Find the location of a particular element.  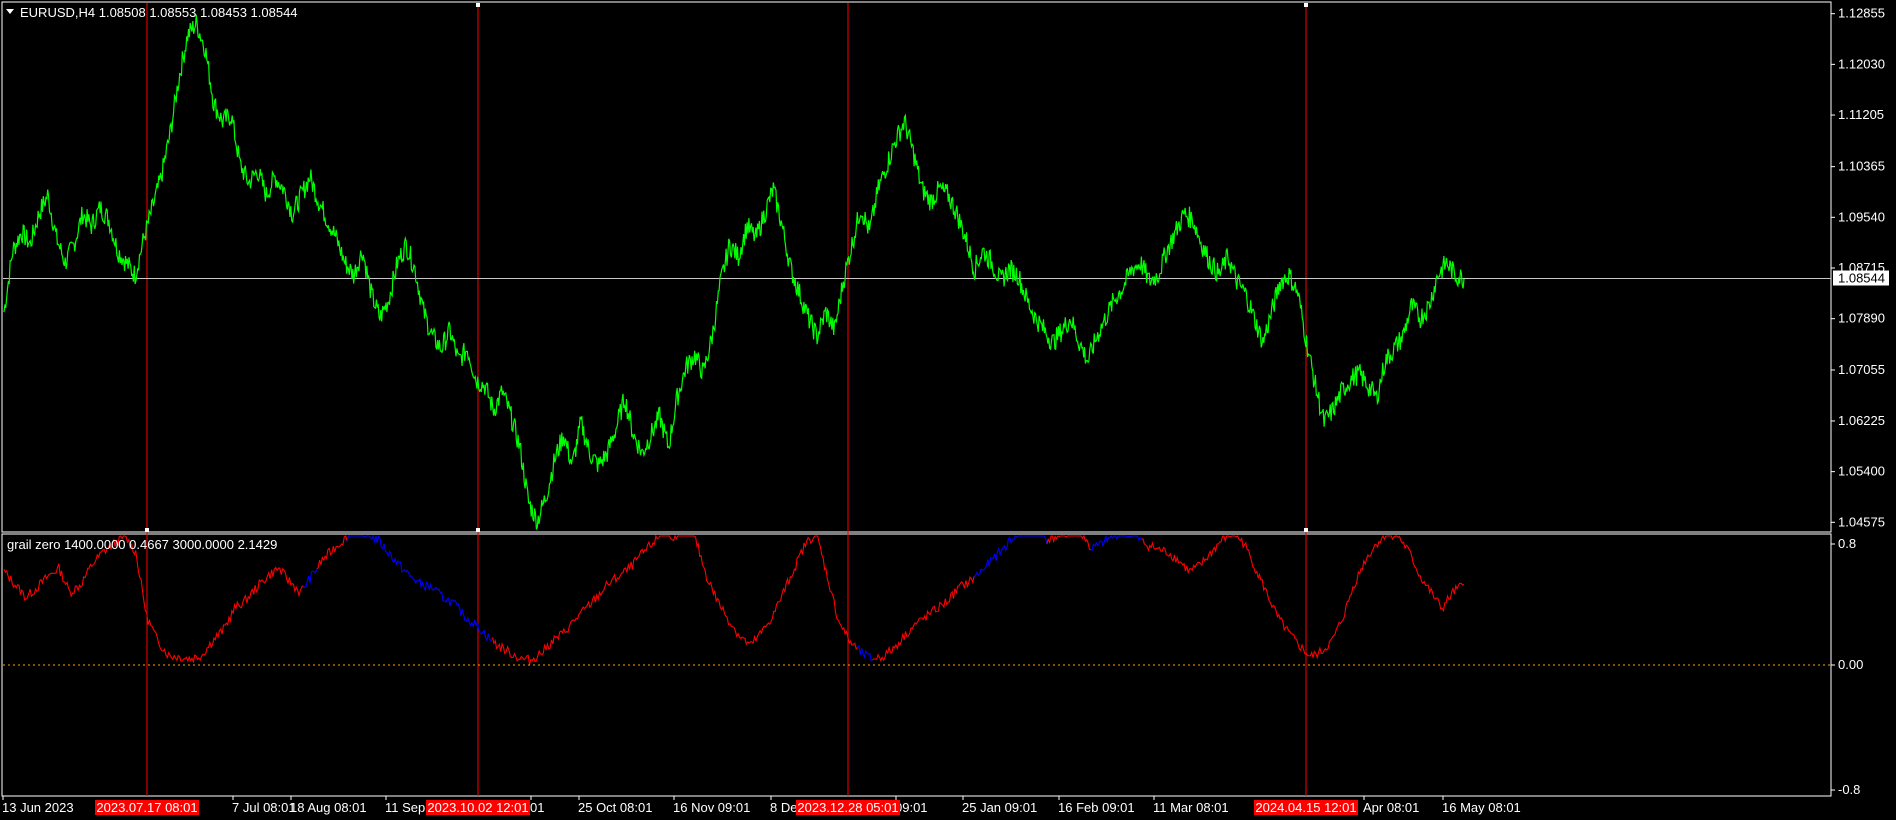

x-tick-label: 8 De is located at coordinates (783, 807).